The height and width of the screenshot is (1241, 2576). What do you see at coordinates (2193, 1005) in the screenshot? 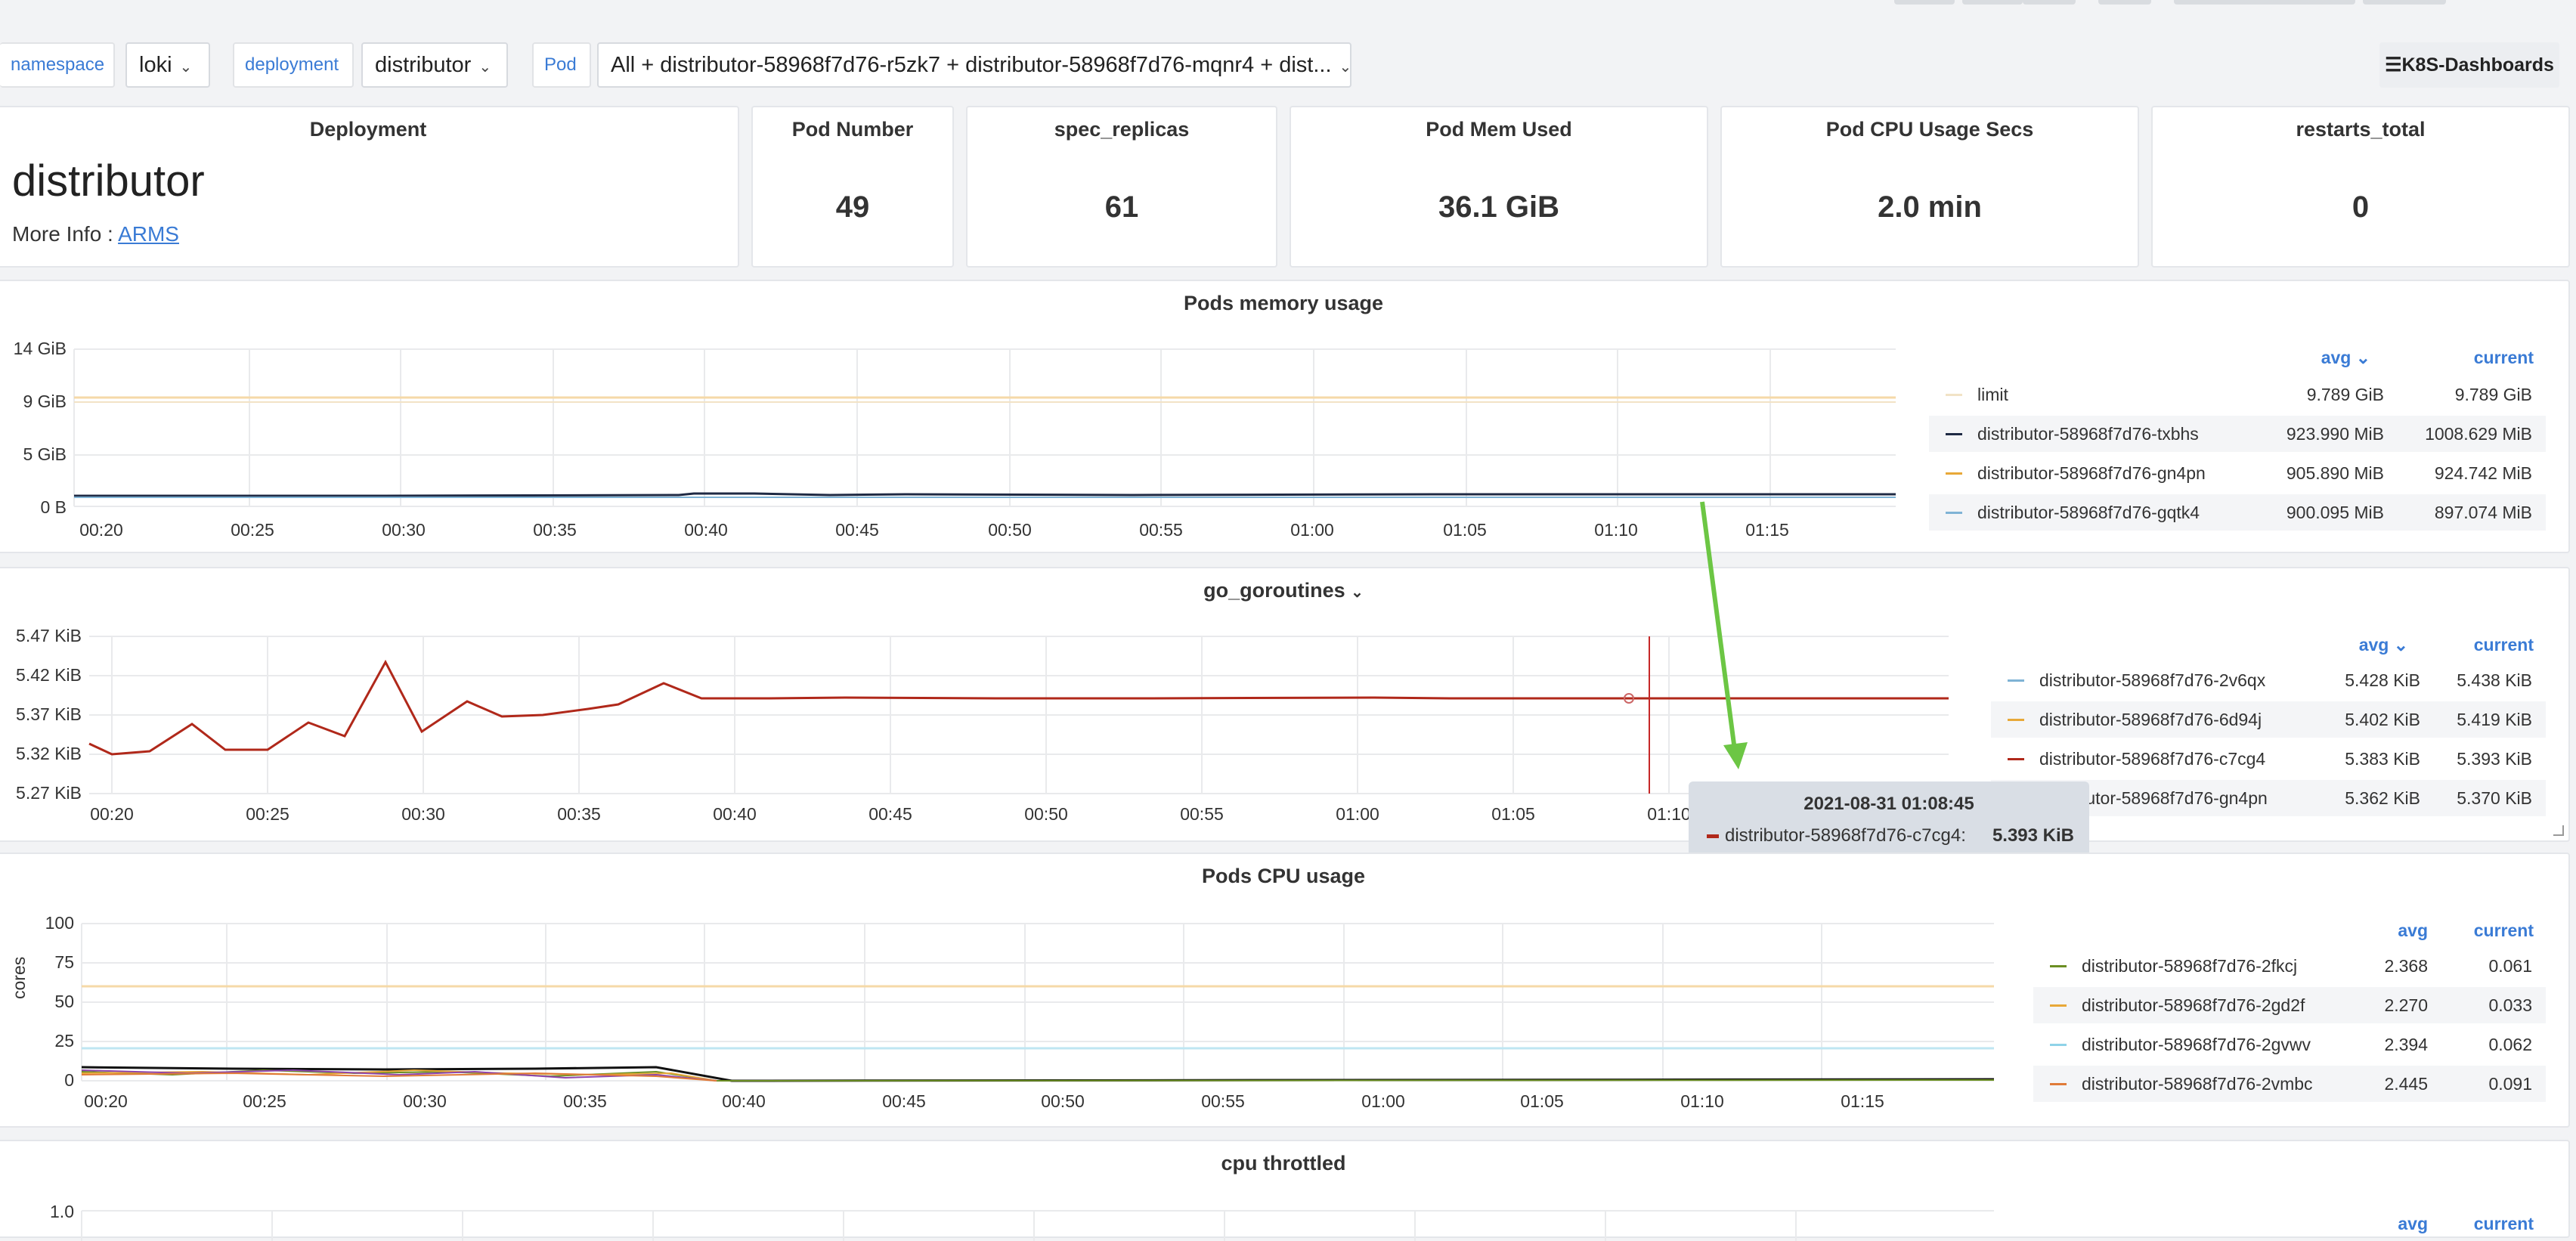
I see `series-name: distributor-58968f7d76-2gd2f` at bounding box center [2193, 1005].